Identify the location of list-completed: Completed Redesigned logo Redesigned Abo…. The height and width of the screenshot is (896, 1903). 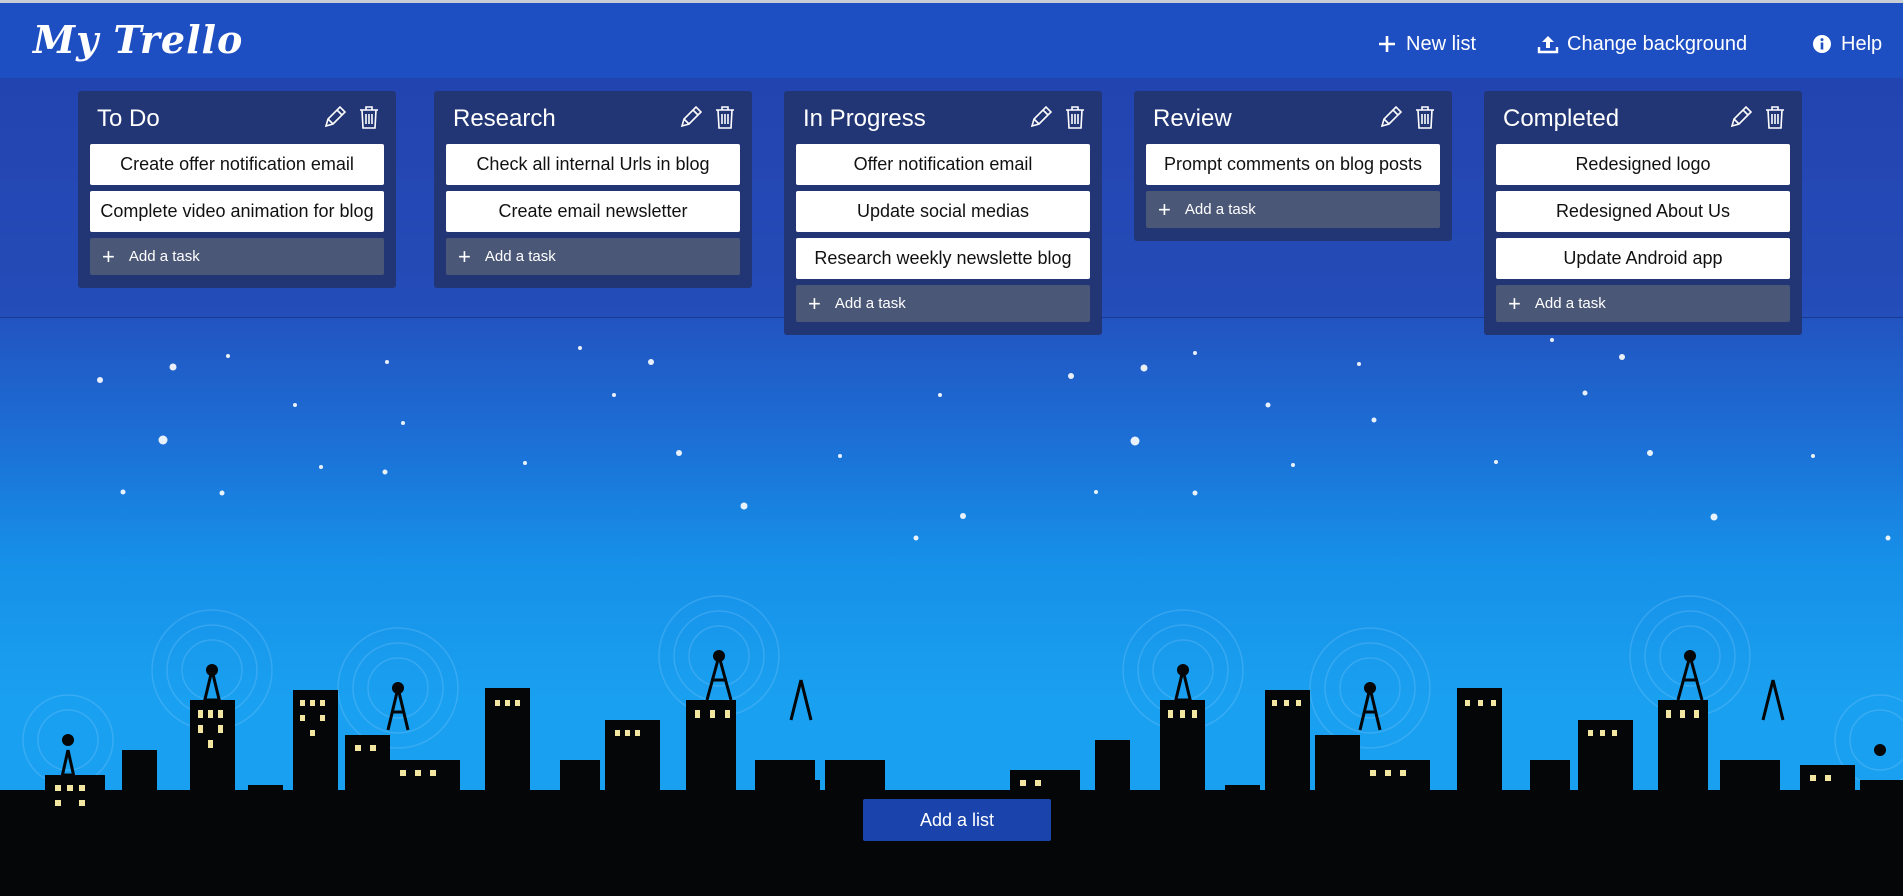
(1643, 213).